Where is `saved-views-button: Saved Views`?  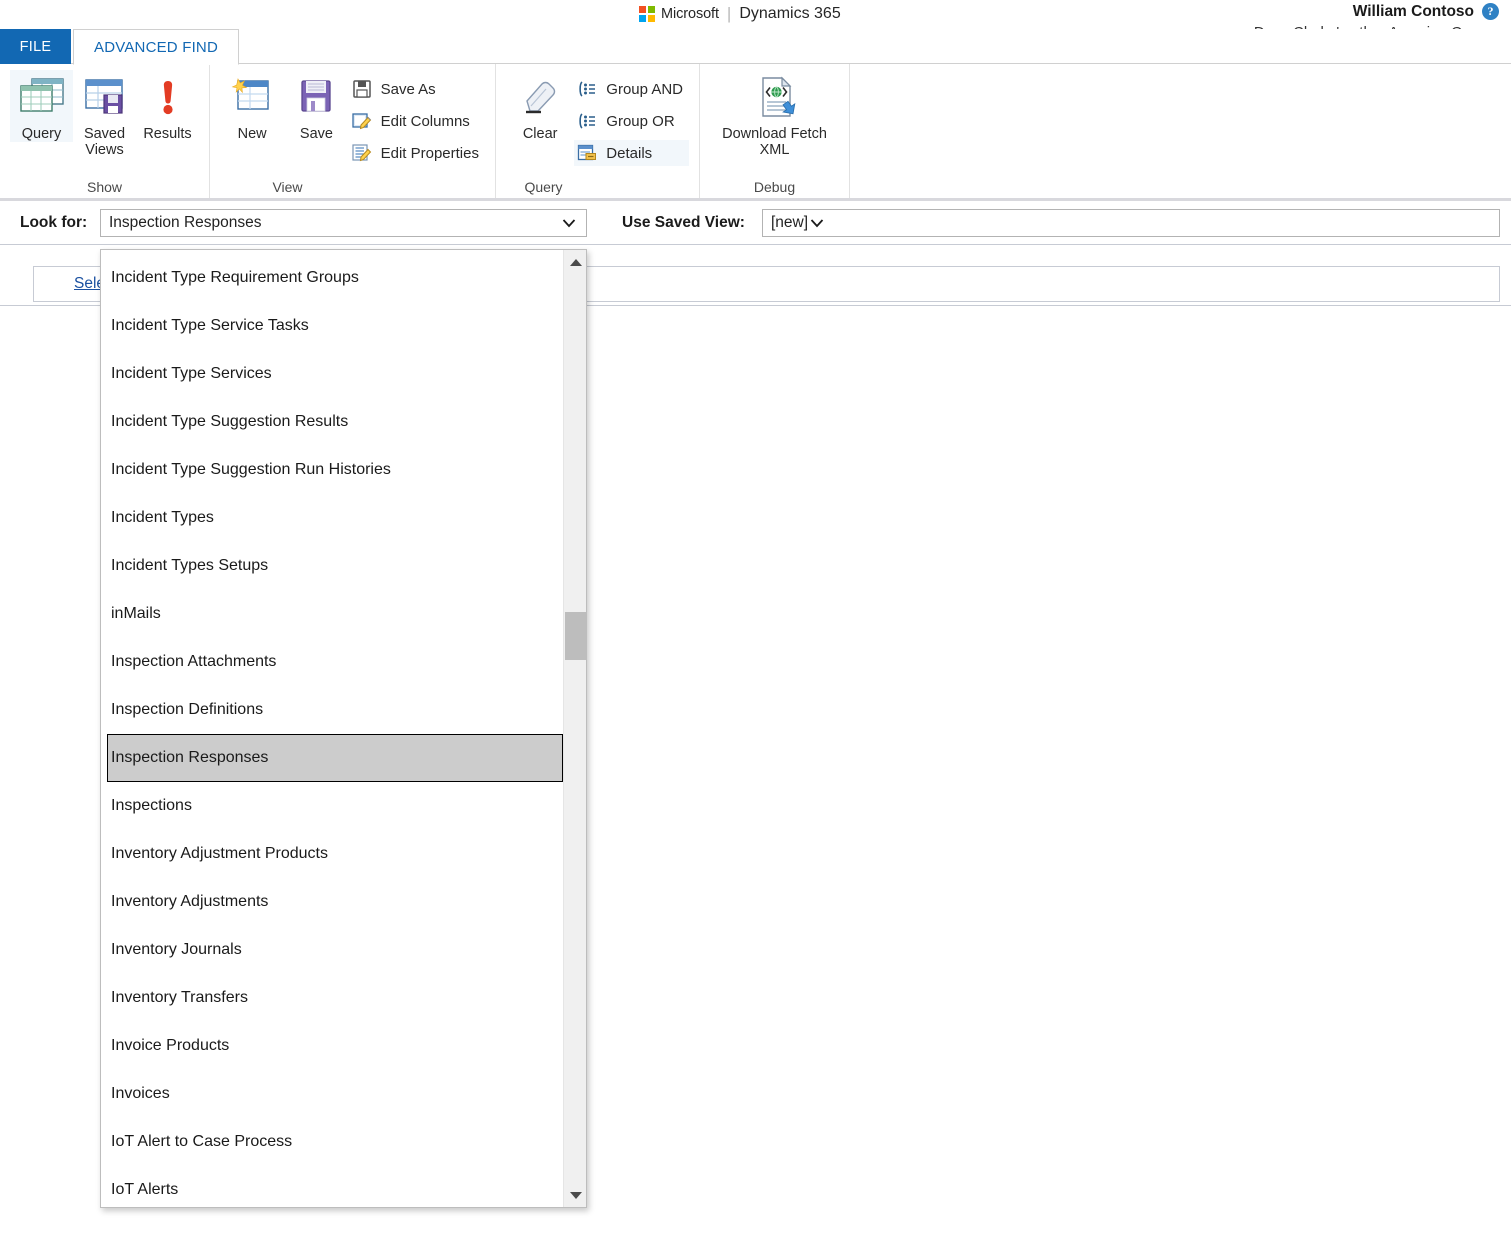 saved-views-button: Saved Views is located at coordinates (104, 114).